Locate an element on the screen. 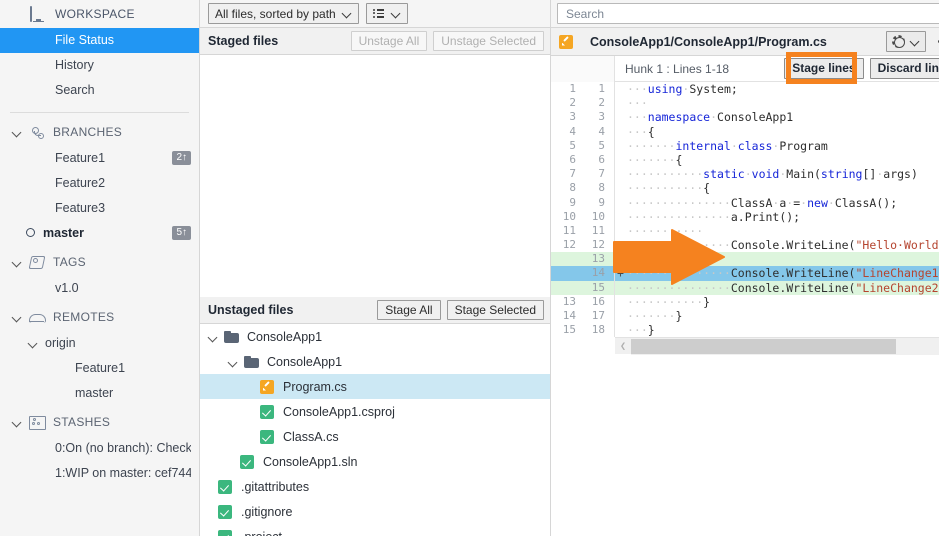 The height and width of the screenshot is (536, 939). list-item: ClassA.cs is located at coordinates (375, 436).